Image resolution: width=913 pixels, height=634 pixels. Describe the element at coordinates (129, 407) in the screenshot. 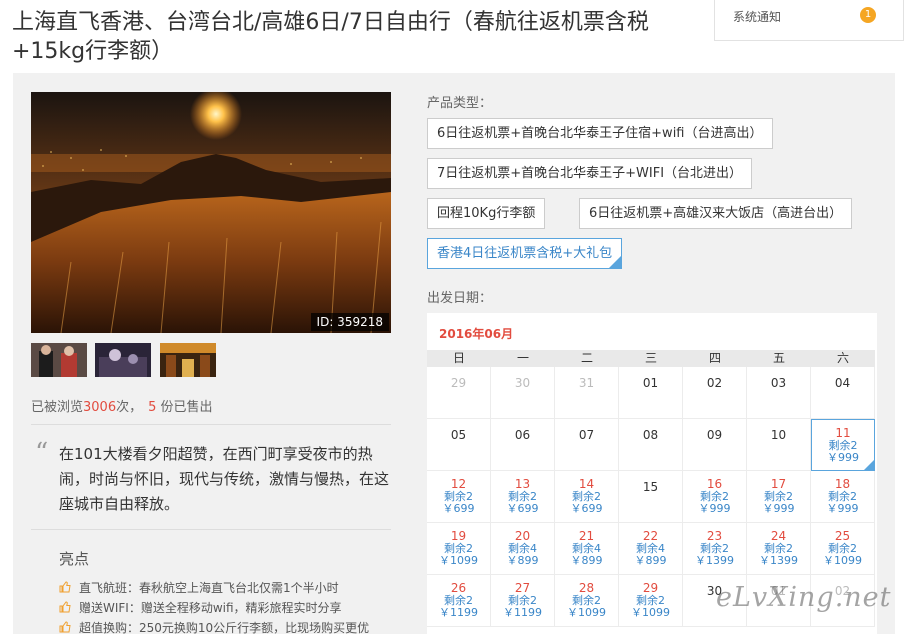

I see `views-mid: 次，` at that location.